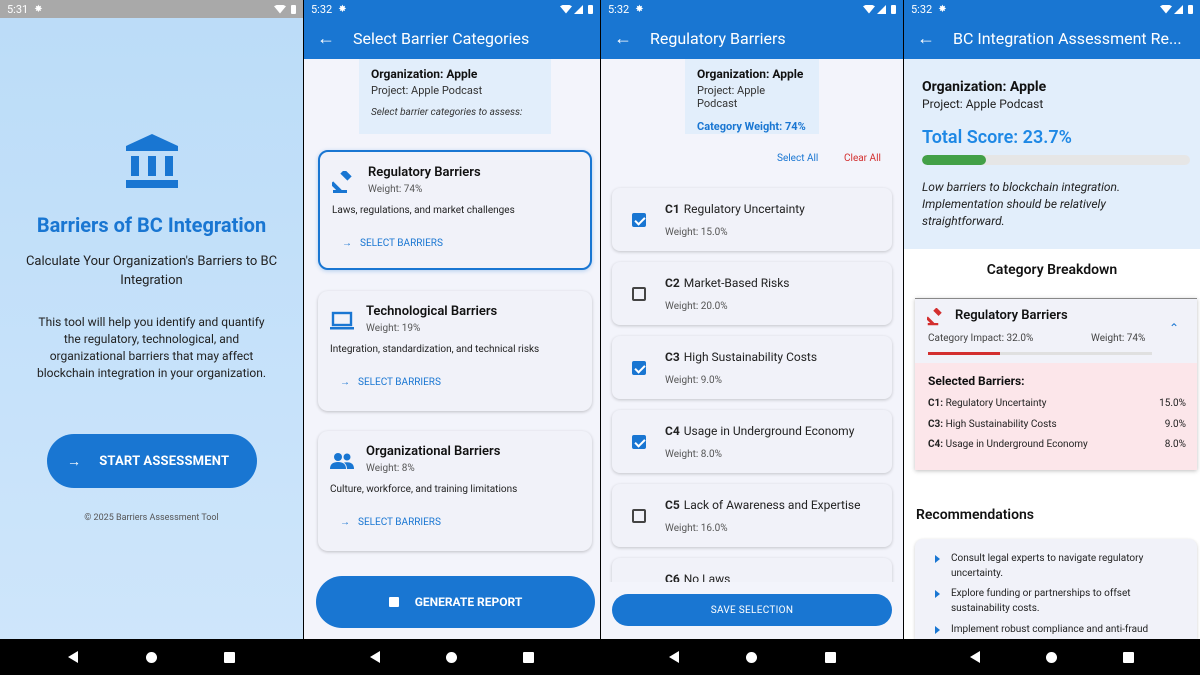 The image size is (1200, 675). What do you see at coordinates (672, 209) in the screenshot?
I see `barrier-code: C1` at bounding box center [672, 209].